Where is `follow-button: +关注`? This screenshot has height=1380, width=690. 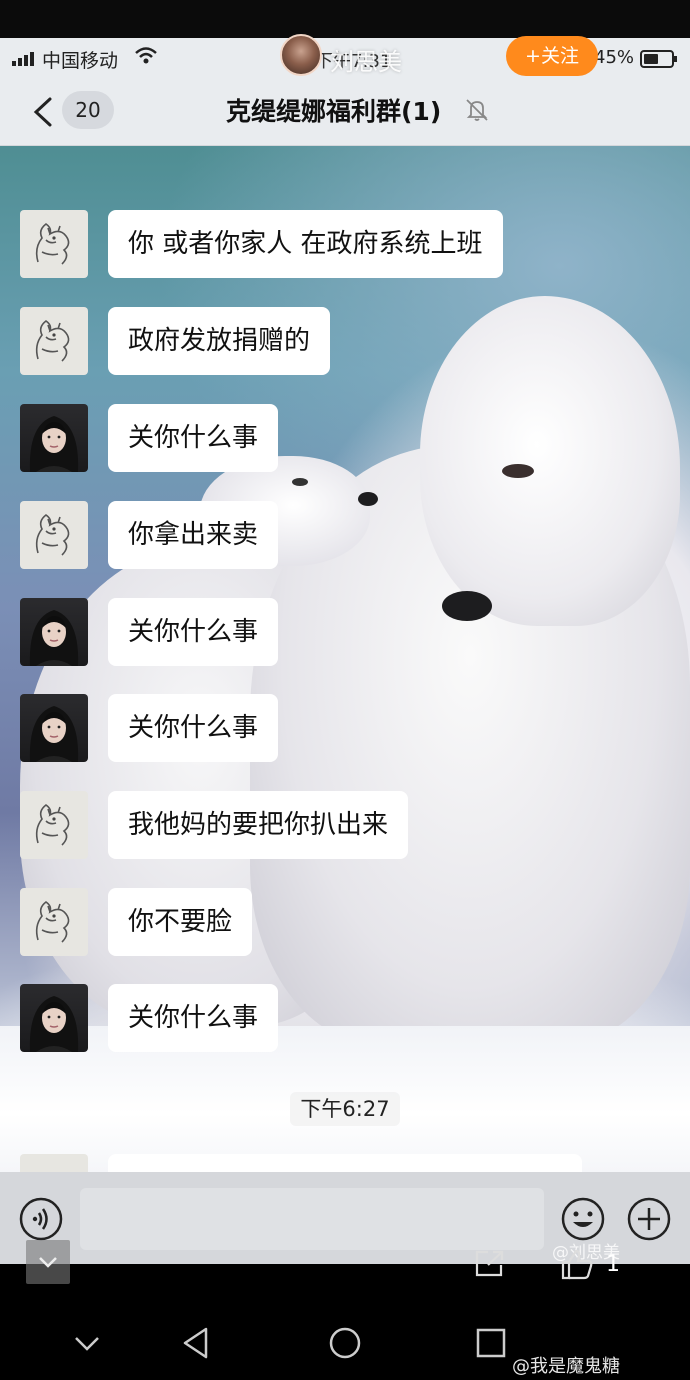 follow-button: +关注 is located at coordinates (552, 56).